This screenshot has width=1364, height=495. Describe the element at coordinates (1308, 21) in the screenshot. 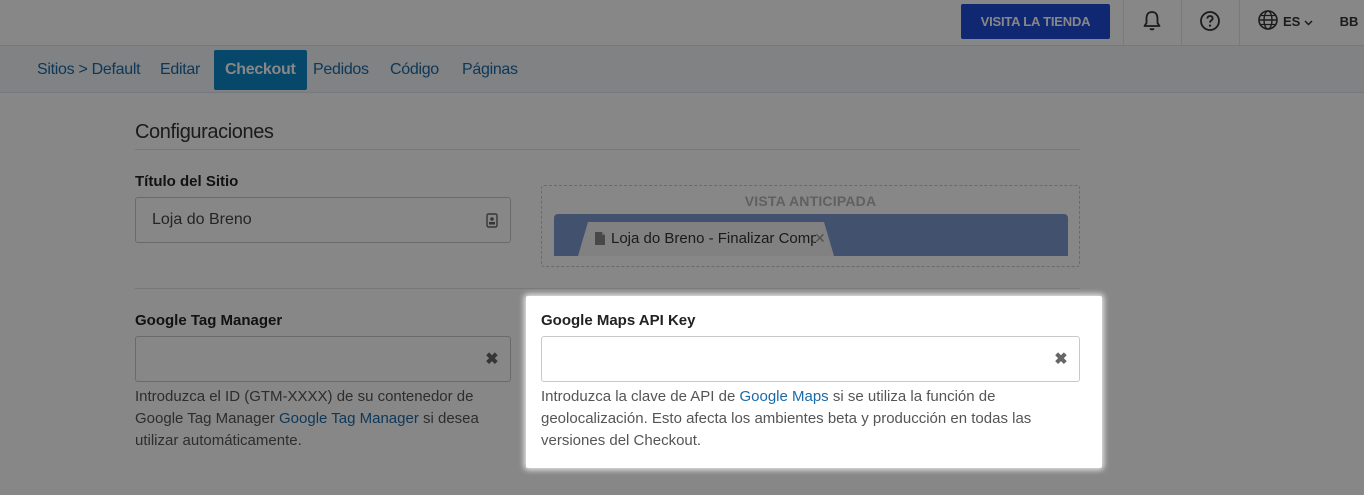

I see `chevron-down-icon` at that location.